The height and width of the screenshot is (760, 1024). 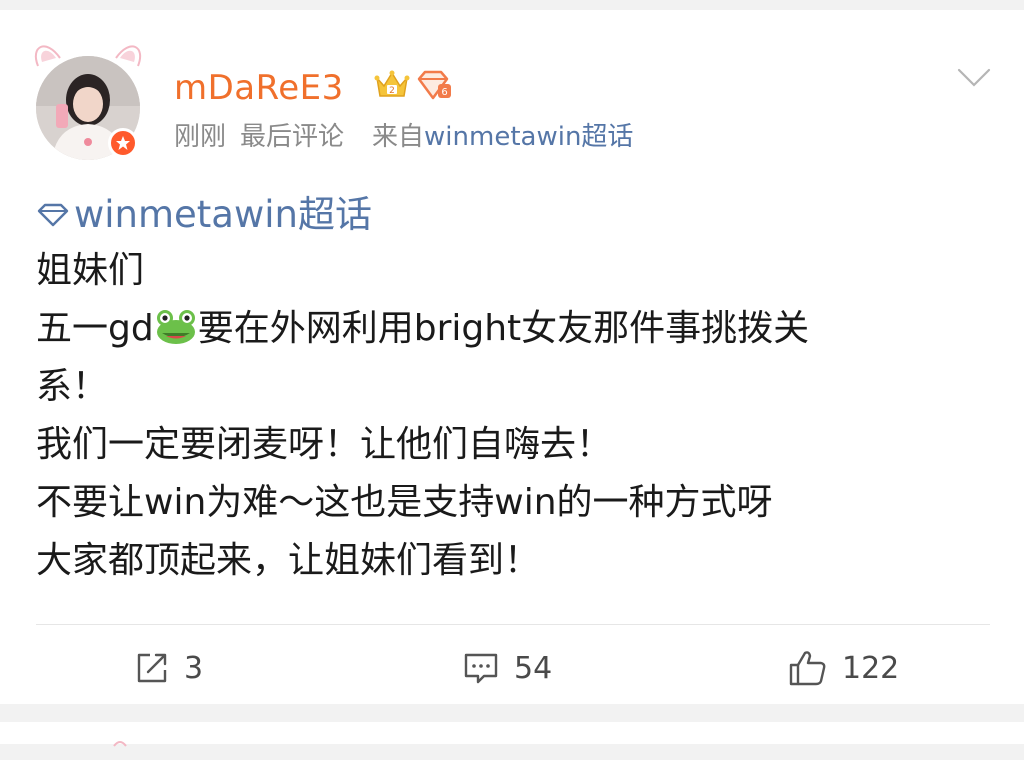 What do you see at coordinates (444, 92) in the screenshot?
I see `svg-text: 6` at bounding box center [444, 92].